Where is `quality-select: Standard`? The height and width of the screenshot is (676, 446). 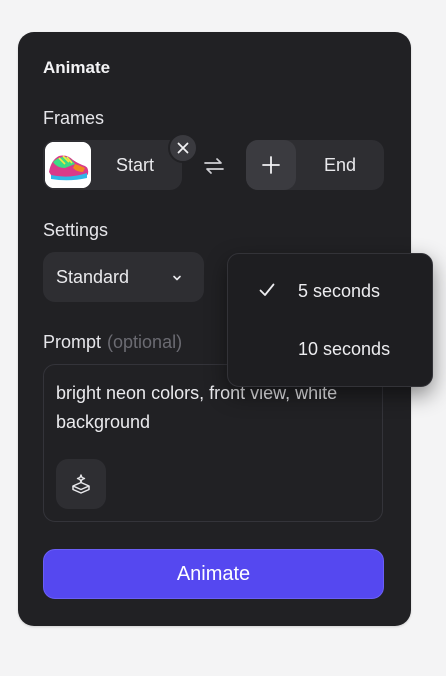
quality-select: Standard is located at coordinates (123, 277).